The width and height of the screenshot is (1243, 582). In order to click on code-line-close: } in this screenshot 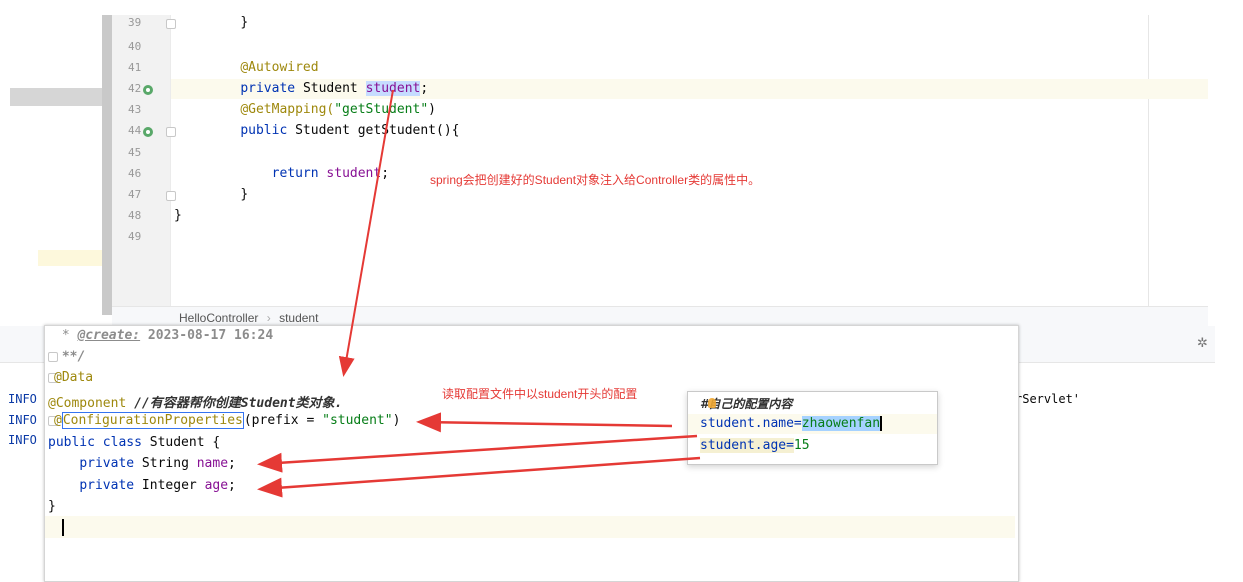, I will do `click(52, 506)`.